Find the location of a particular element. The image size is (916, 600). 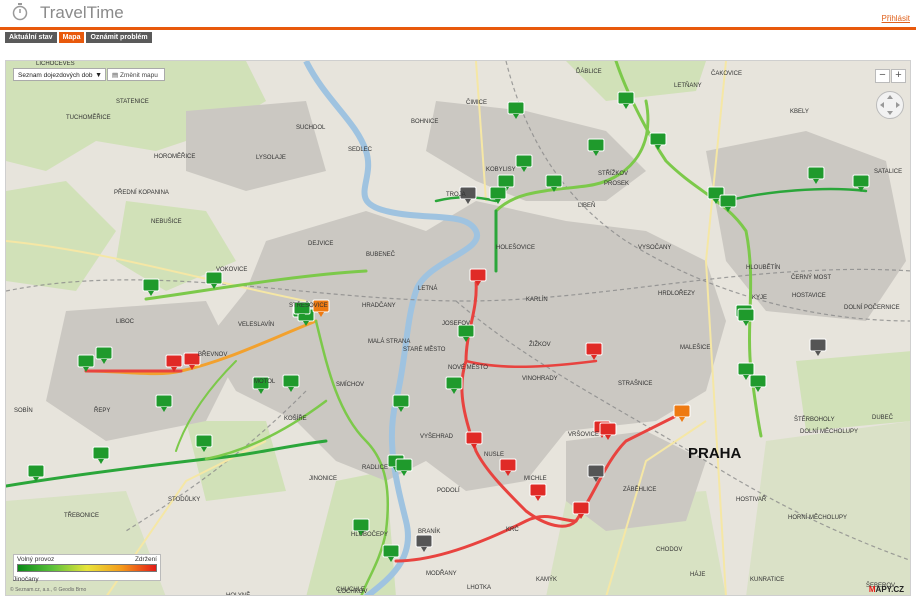

district-label: JINONICE is located at coordinates (323, 479).